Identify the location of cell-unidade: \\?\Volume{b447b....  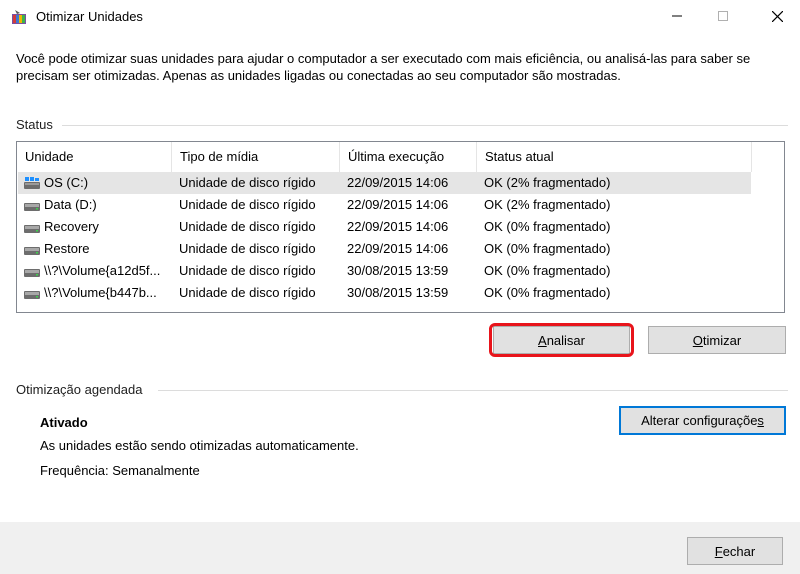
(100, 292).